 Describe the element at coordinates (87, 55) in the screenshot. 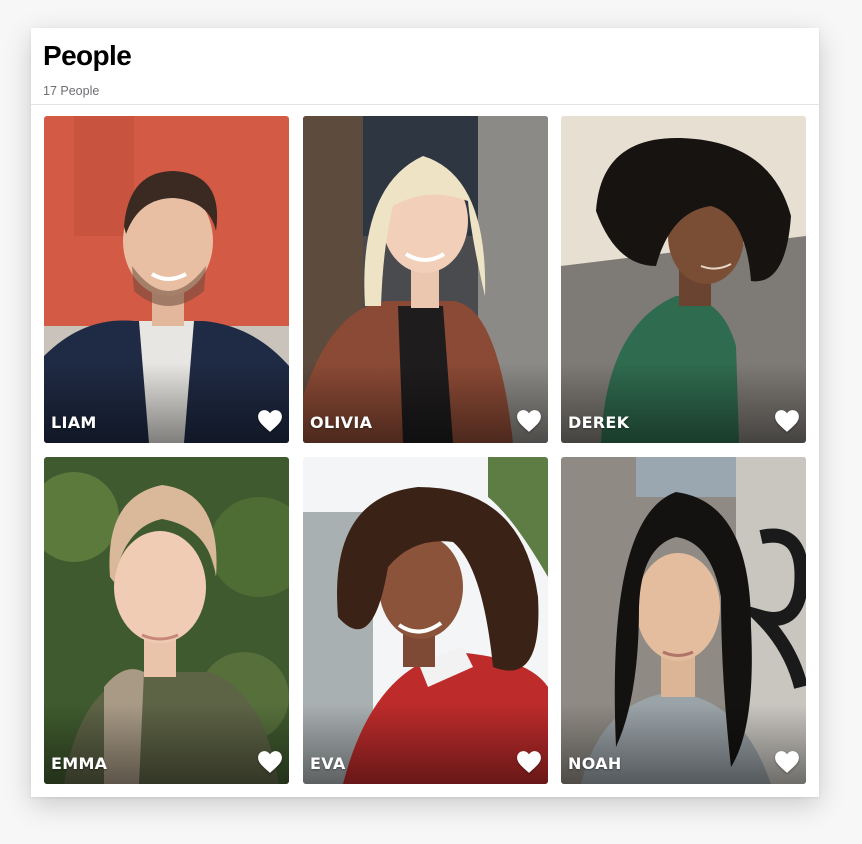

I see `page-title: People` at that location.